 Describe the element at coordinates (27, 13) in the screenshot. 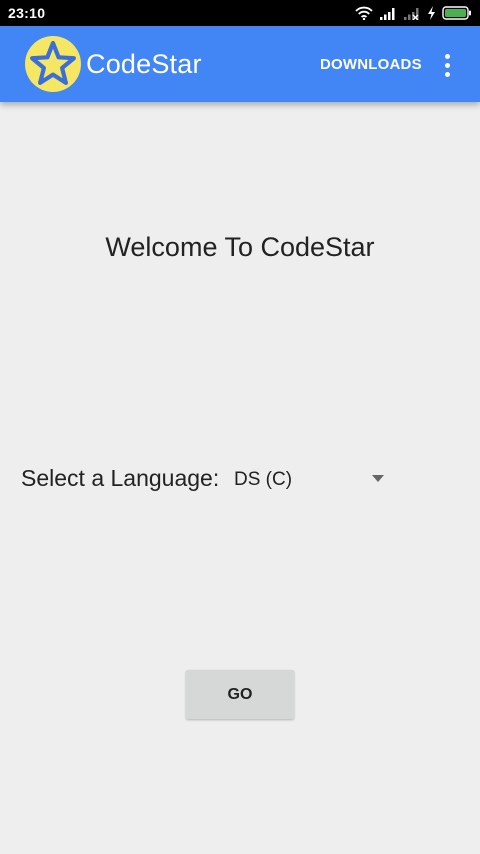

I see `status-time: 23:10` at that location.